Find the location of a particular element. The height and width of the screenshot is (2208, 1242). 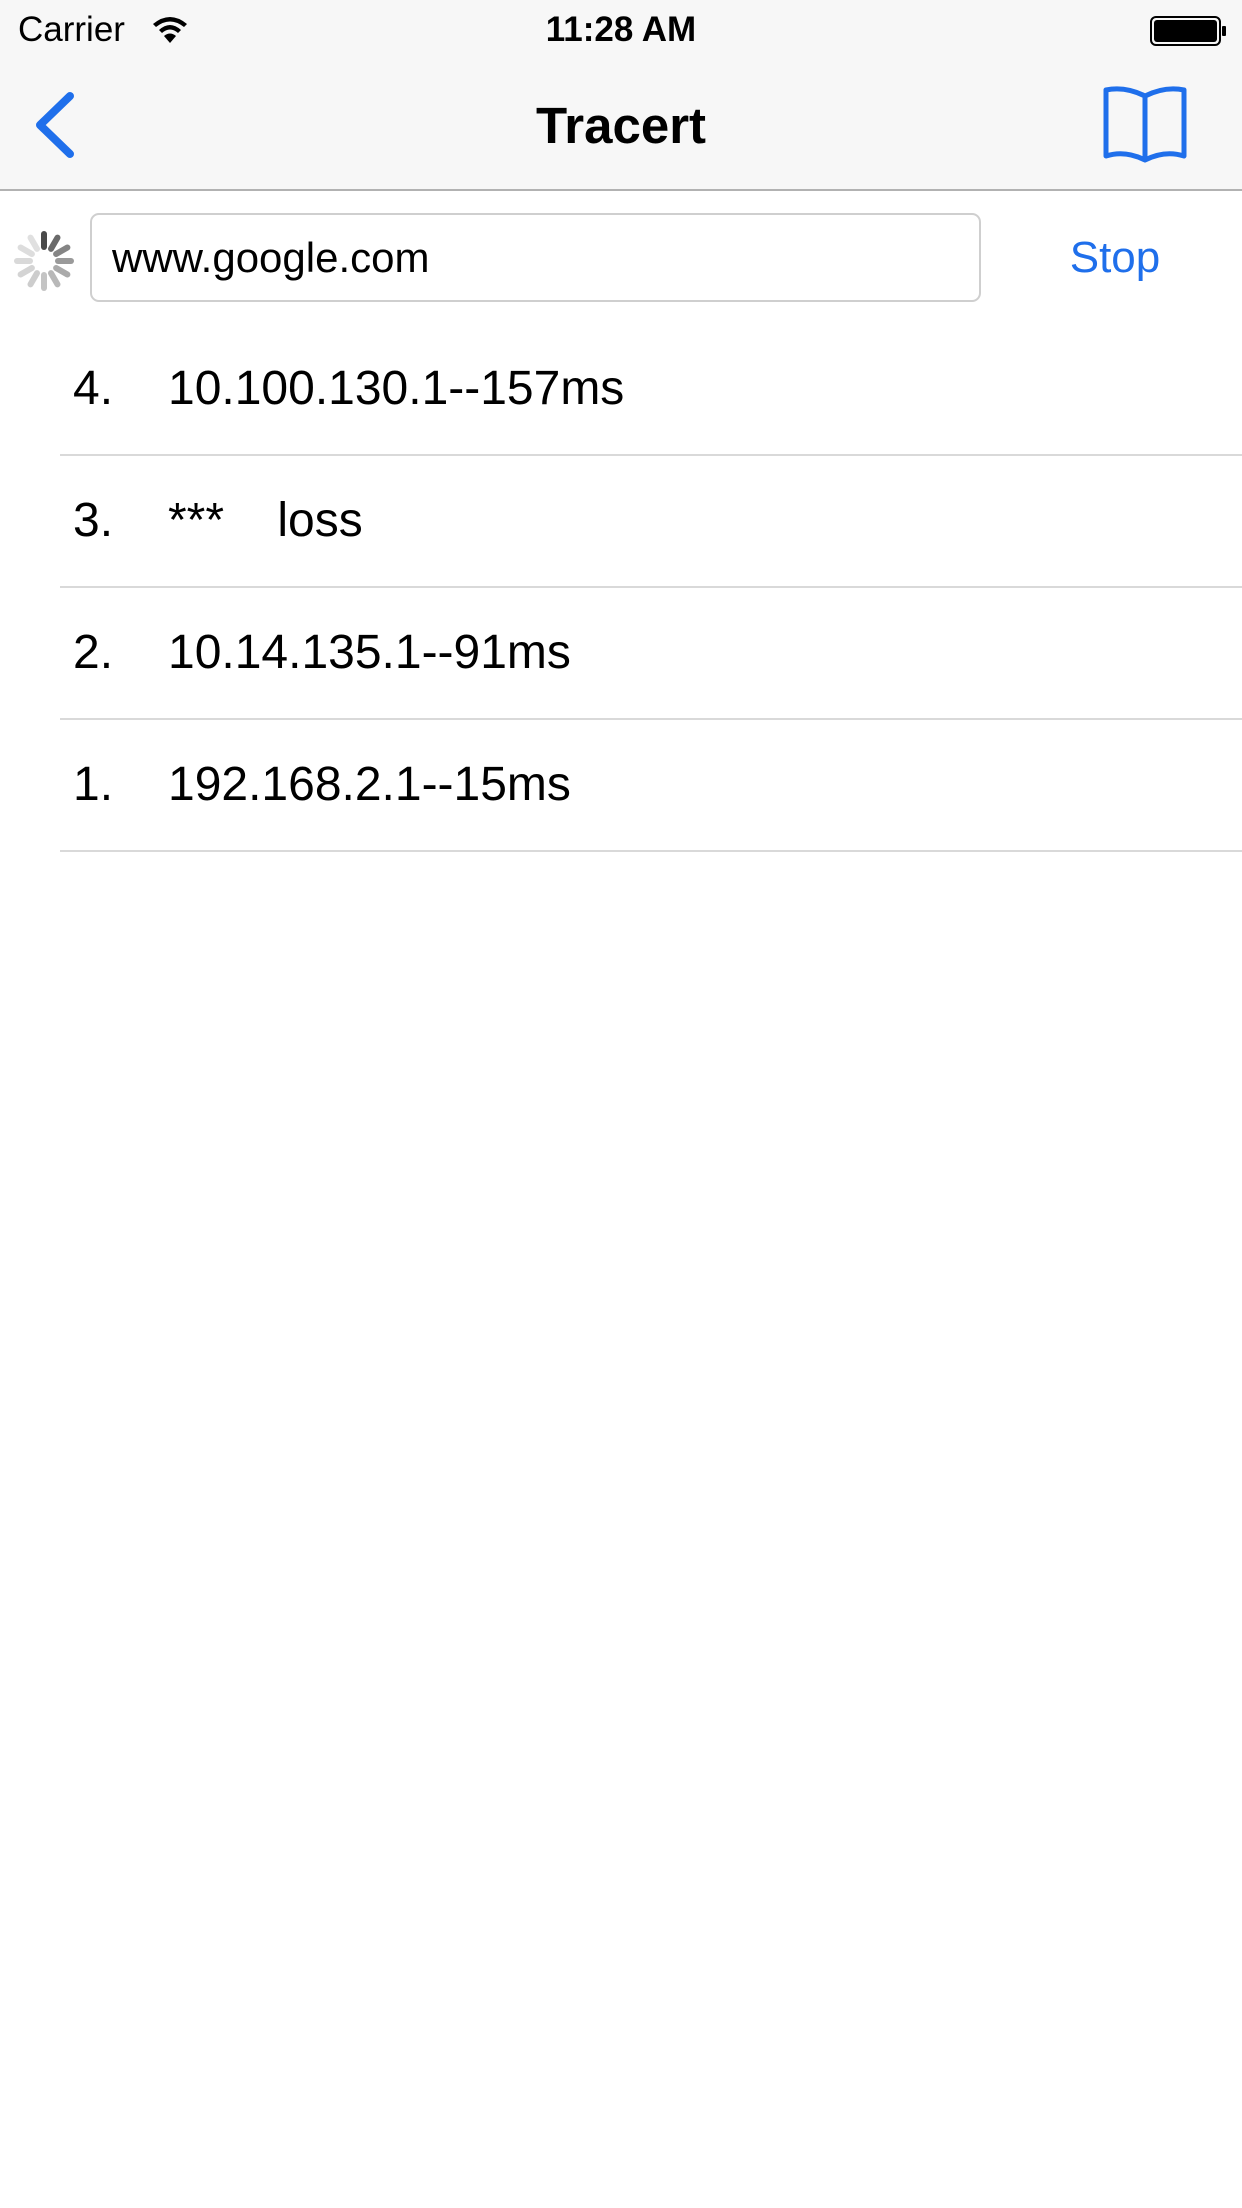

stop-button: Stop is located at coordinates (1115, 258).